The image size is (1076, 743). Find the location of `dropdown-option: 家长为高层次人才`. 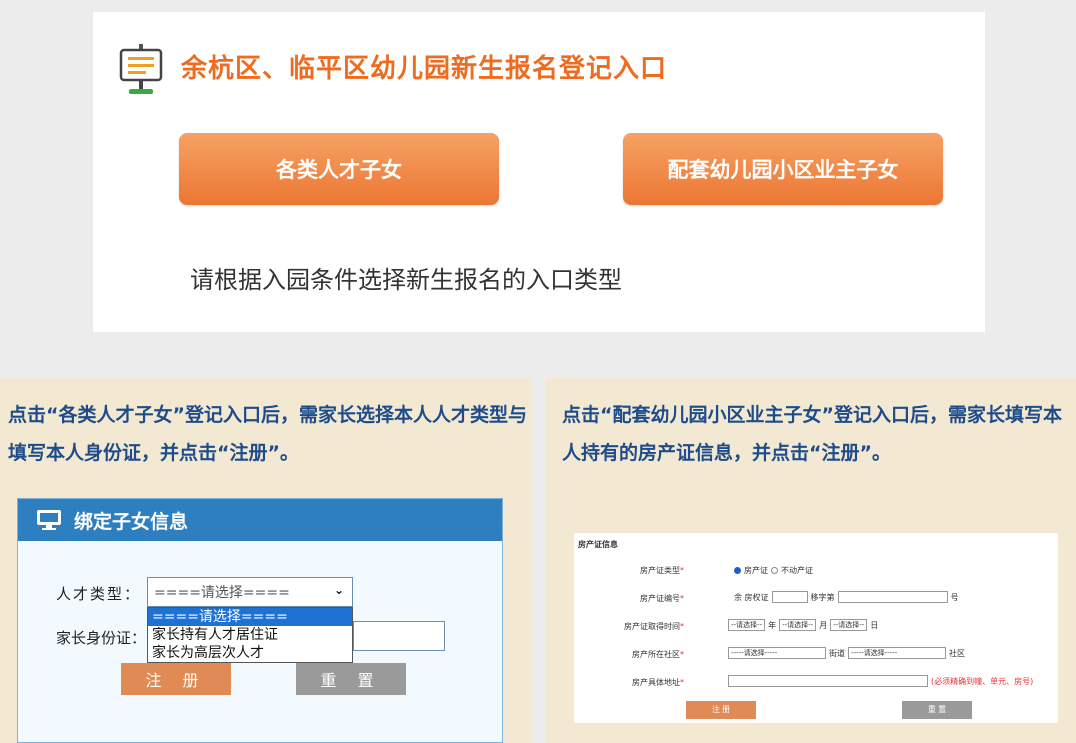

dropdown-option: 家长为高层次人才 is located at coordinates (250, 653).